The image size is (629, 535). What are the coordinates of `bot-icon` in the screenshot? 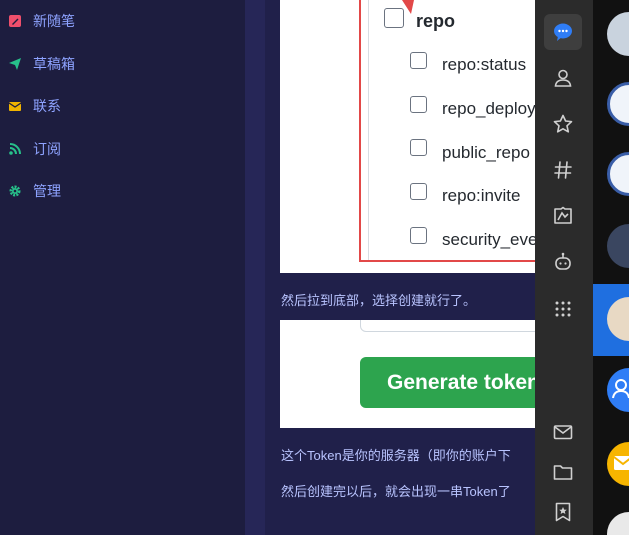 It's located at (563, 261).